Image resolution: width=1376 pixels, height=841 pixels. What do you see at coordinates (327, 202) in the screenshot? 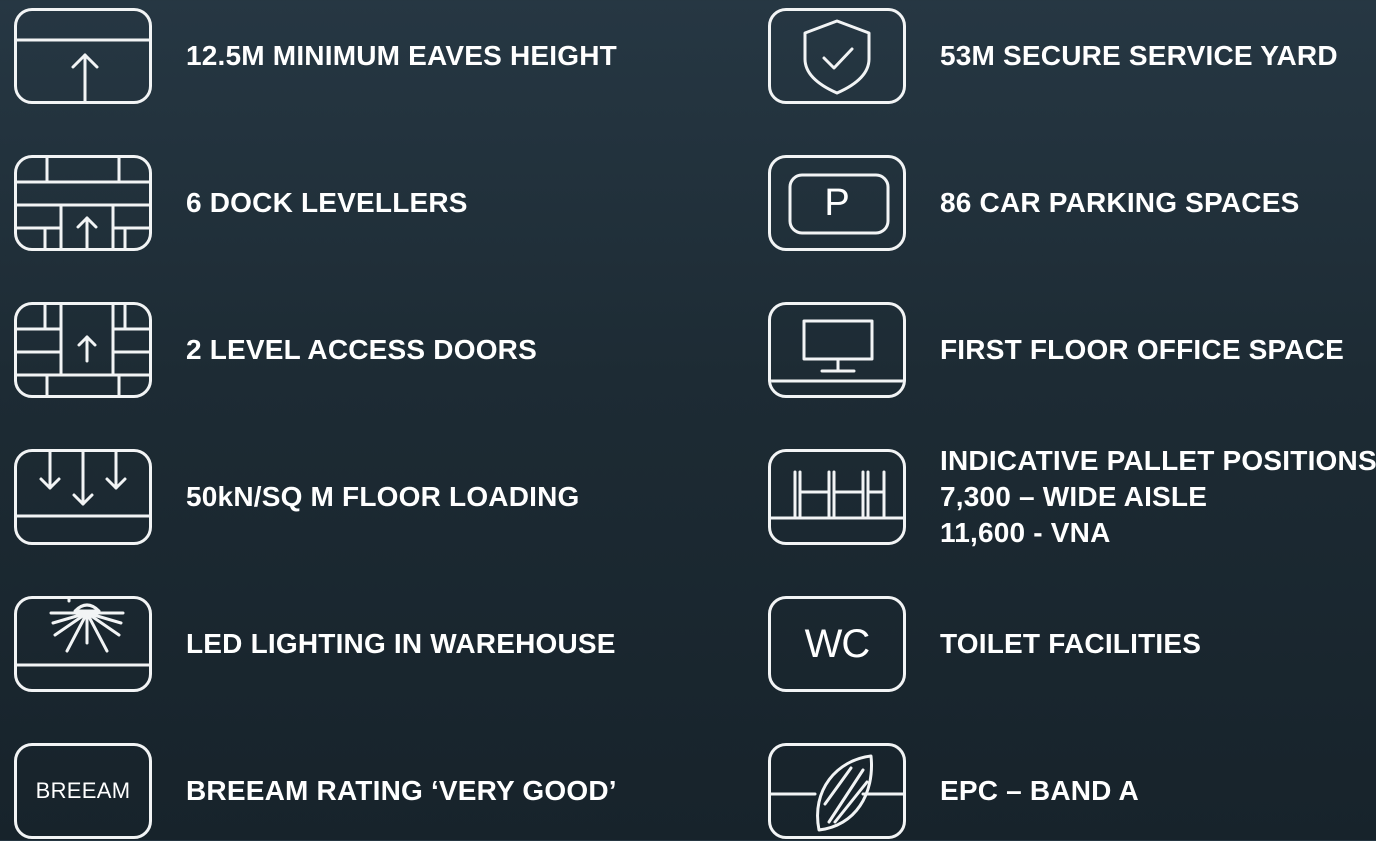
I see `feature-label: 6 DOCK LEVELLERS` at bounding box center [327, 202].